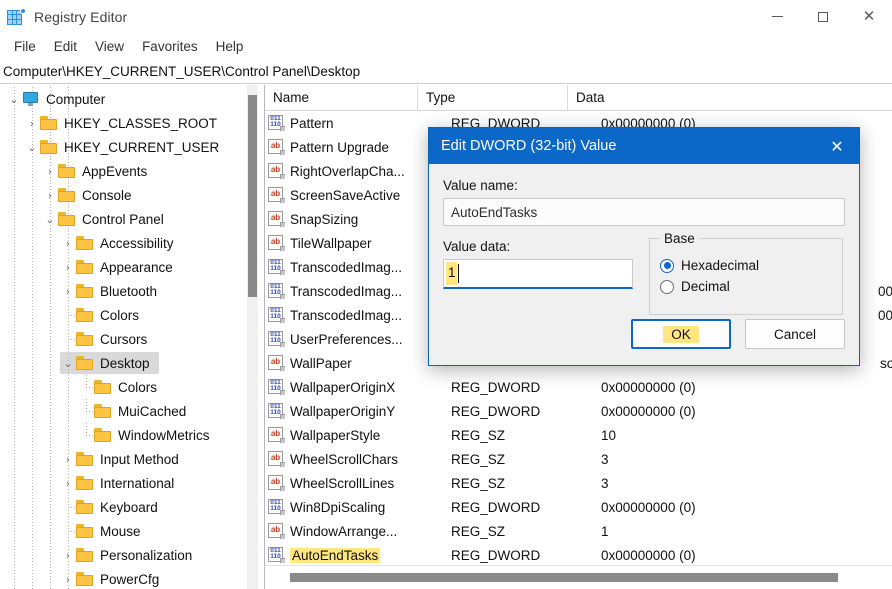 This screenshot has height=589, width=892. I want to click on value-name-cell: SnapSizing, so click(324, 219).